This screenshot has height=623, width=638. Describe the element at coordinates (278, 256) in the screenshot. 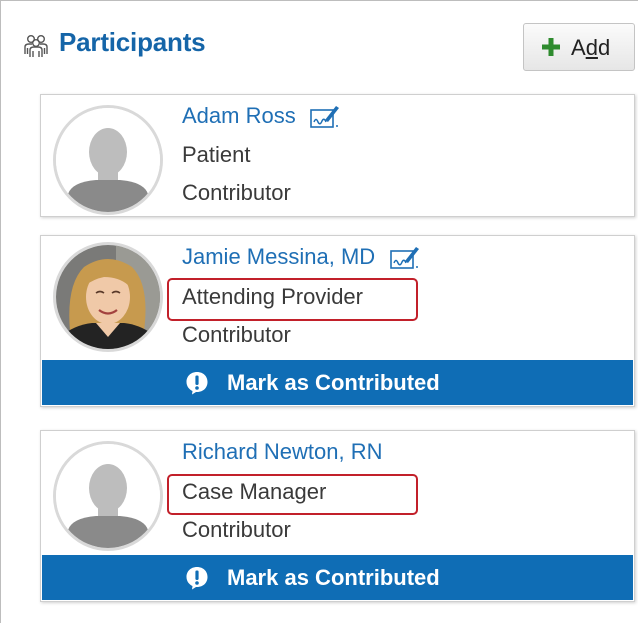

I see `participant-name-link: Jamie Messina, MD` at that location.